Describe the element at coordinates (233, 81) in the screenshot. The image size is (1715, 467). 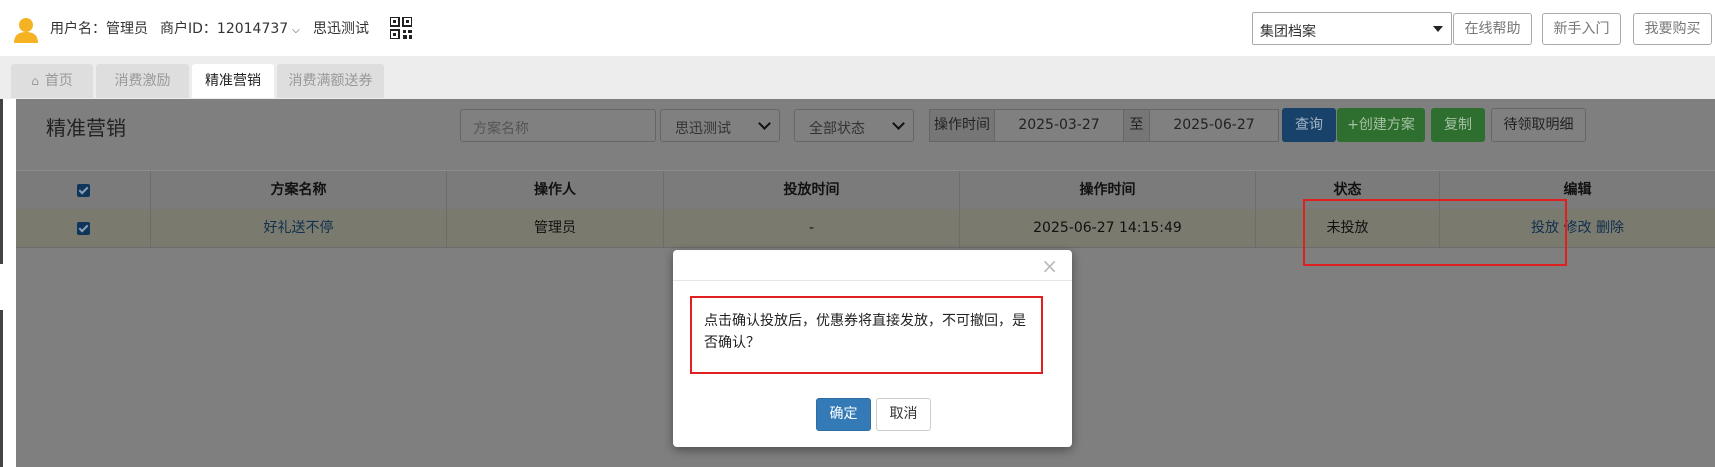
I see `tab-precision-marketing: 精准营销` at that location.